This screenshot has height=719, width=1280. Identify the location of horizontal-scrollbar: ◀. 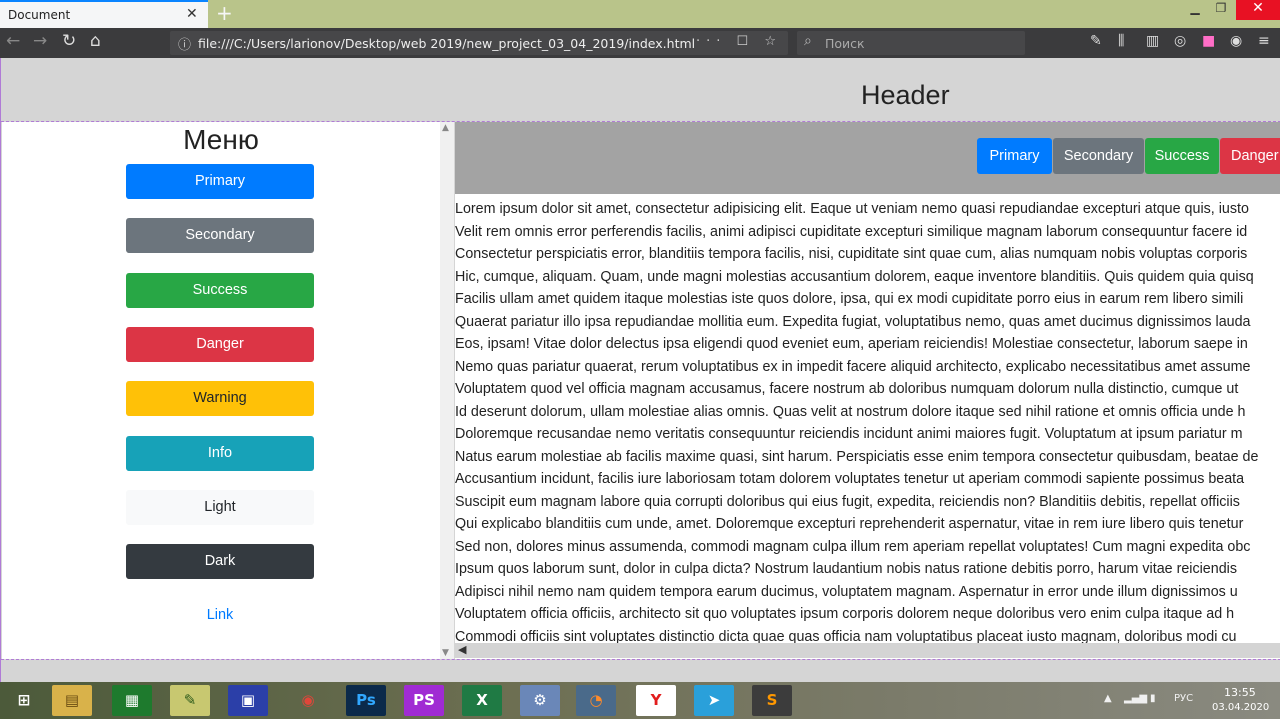
(867, 650).